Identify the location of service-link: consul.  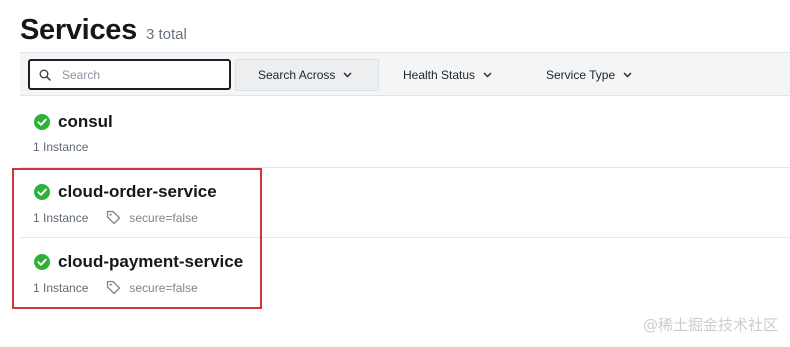
(73, 122).